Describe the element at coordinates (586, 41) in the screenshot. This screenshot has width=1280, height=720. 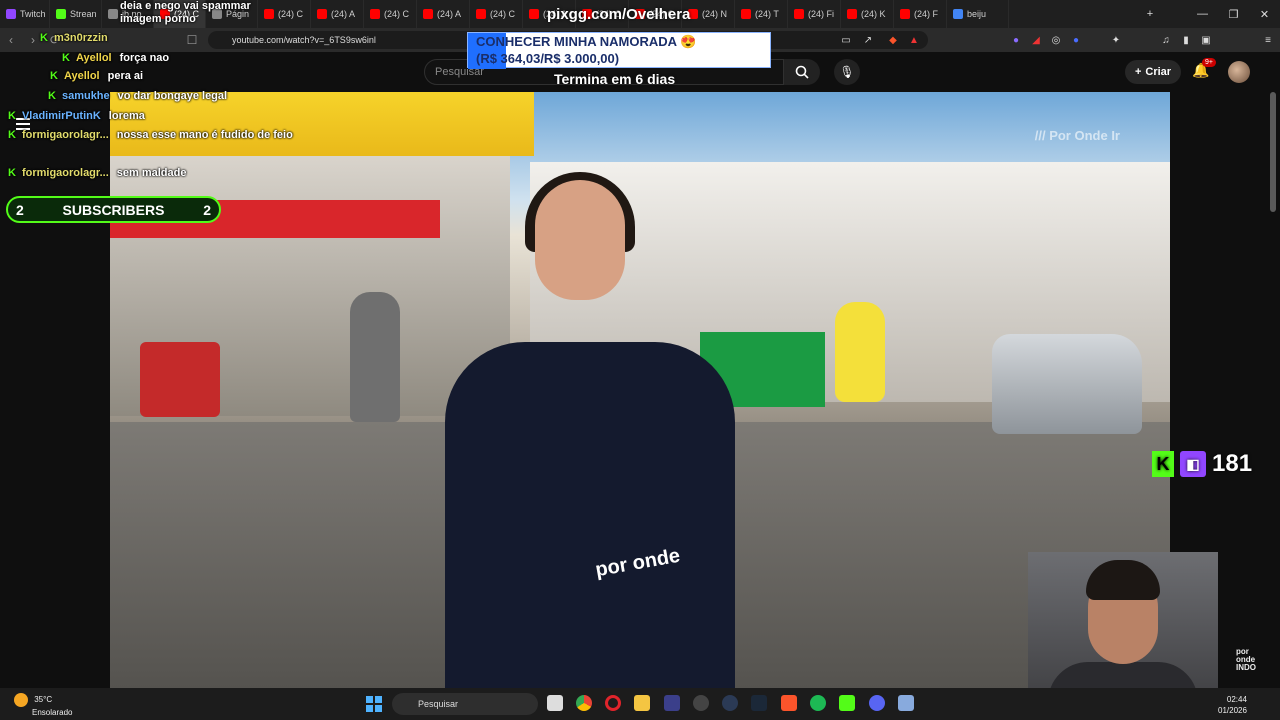
I see `goal-title: CONHECER MINHA NAMORADA 😍` at that location.